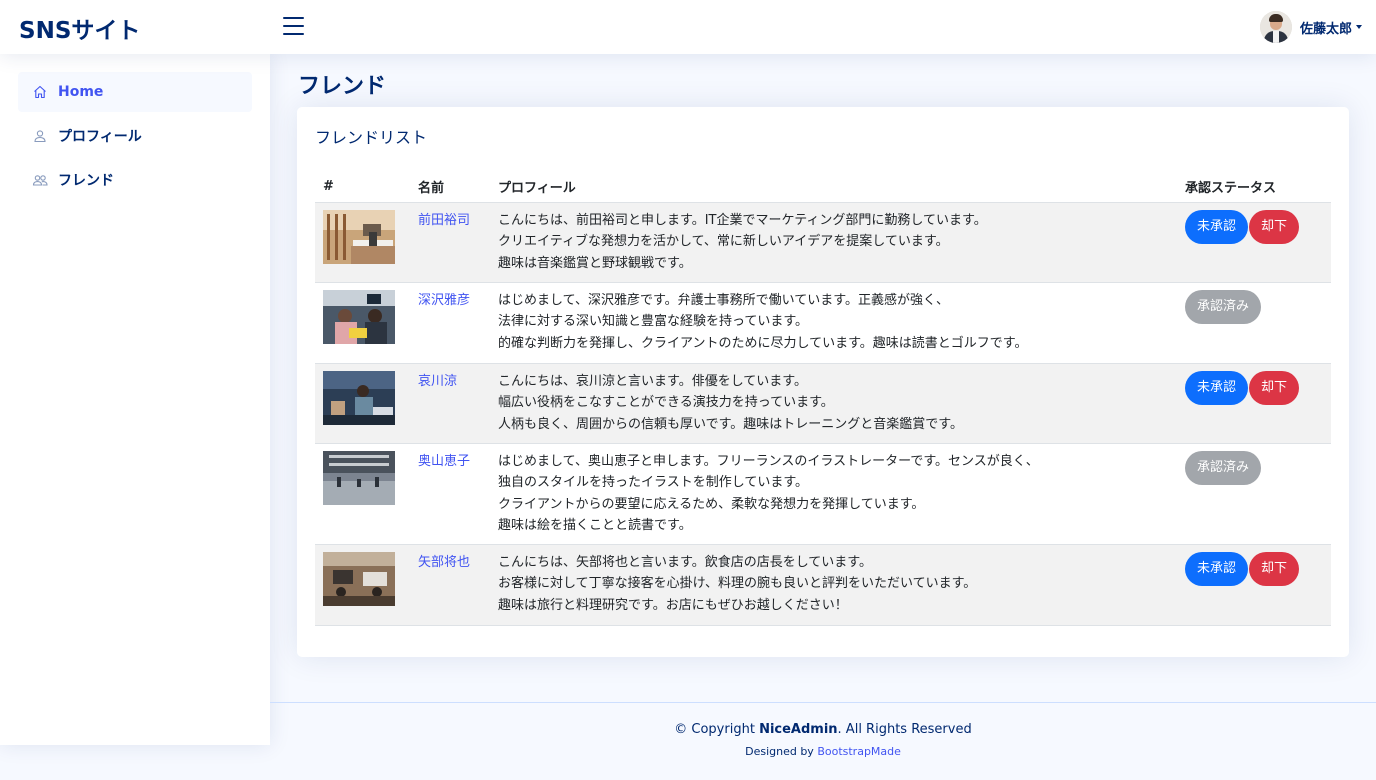 The image size is (1376, 780). What do you see at coordinates (653, 482) in the screenshot?
I see `profile-line: 独自のスタイルを持ったイラストを制作しています。` at bounding box center [653, 482].